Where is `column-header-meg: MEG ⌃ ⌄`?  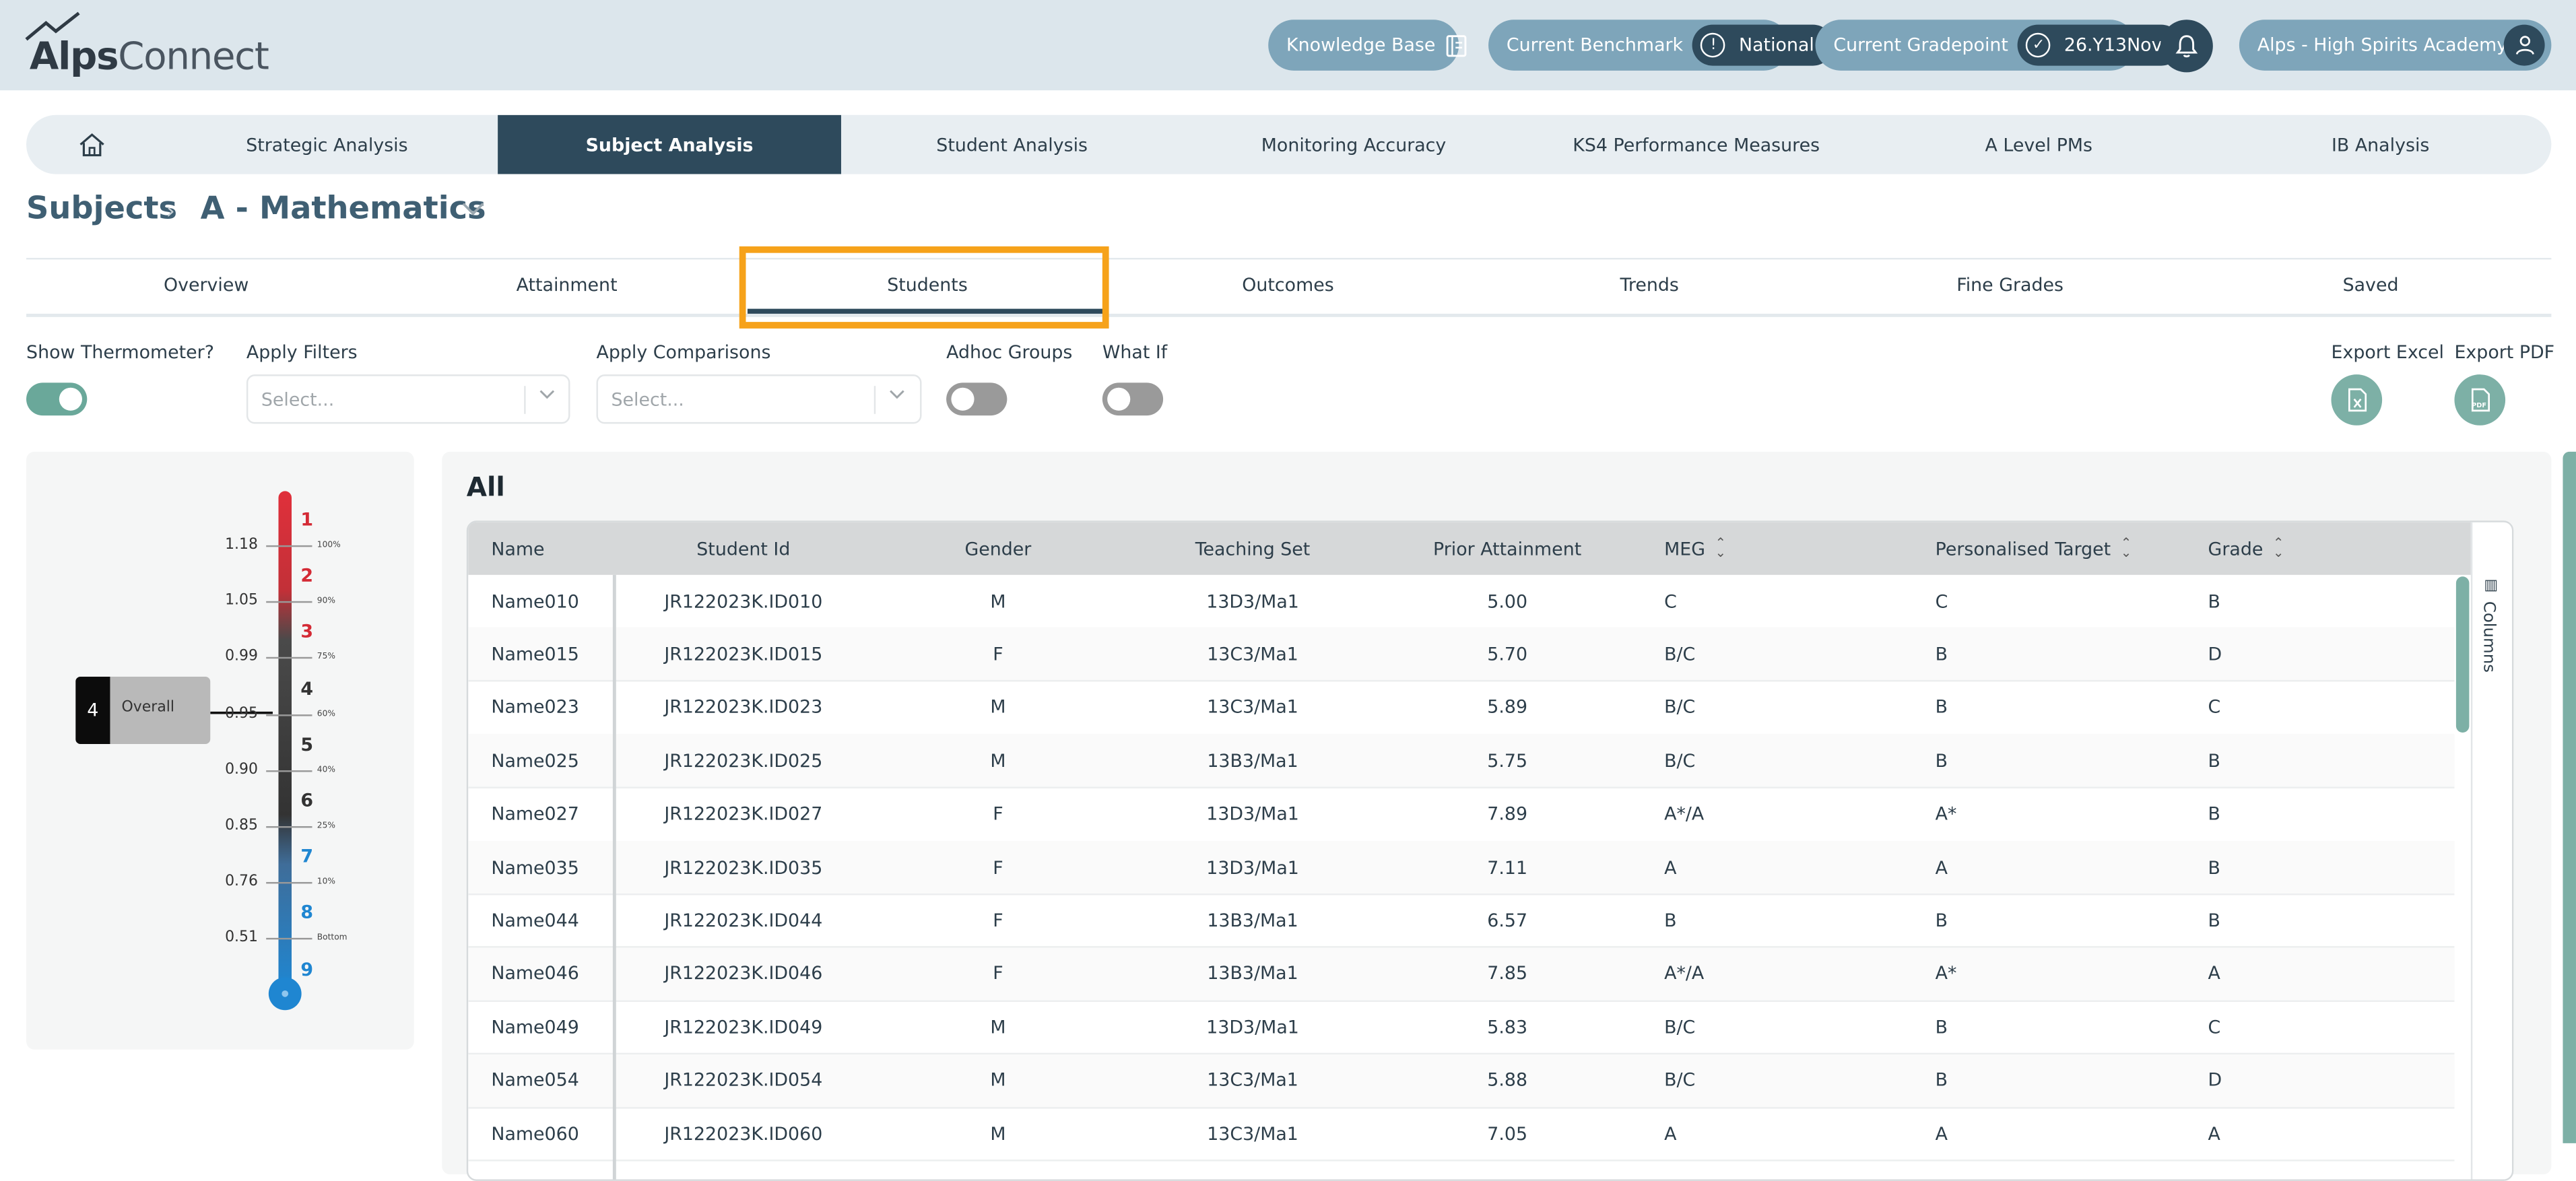
column-header-meg: MEG ⌃ ⌄ is located at coordinates (1695, 548).